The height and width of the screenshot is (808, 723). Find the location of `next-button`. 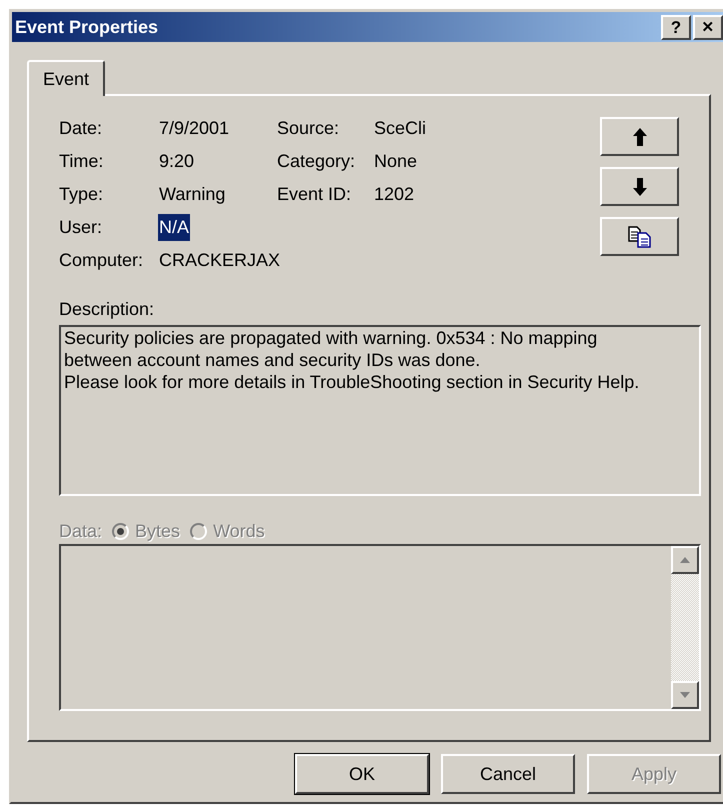

next-button is located at coordinates (639, 186).